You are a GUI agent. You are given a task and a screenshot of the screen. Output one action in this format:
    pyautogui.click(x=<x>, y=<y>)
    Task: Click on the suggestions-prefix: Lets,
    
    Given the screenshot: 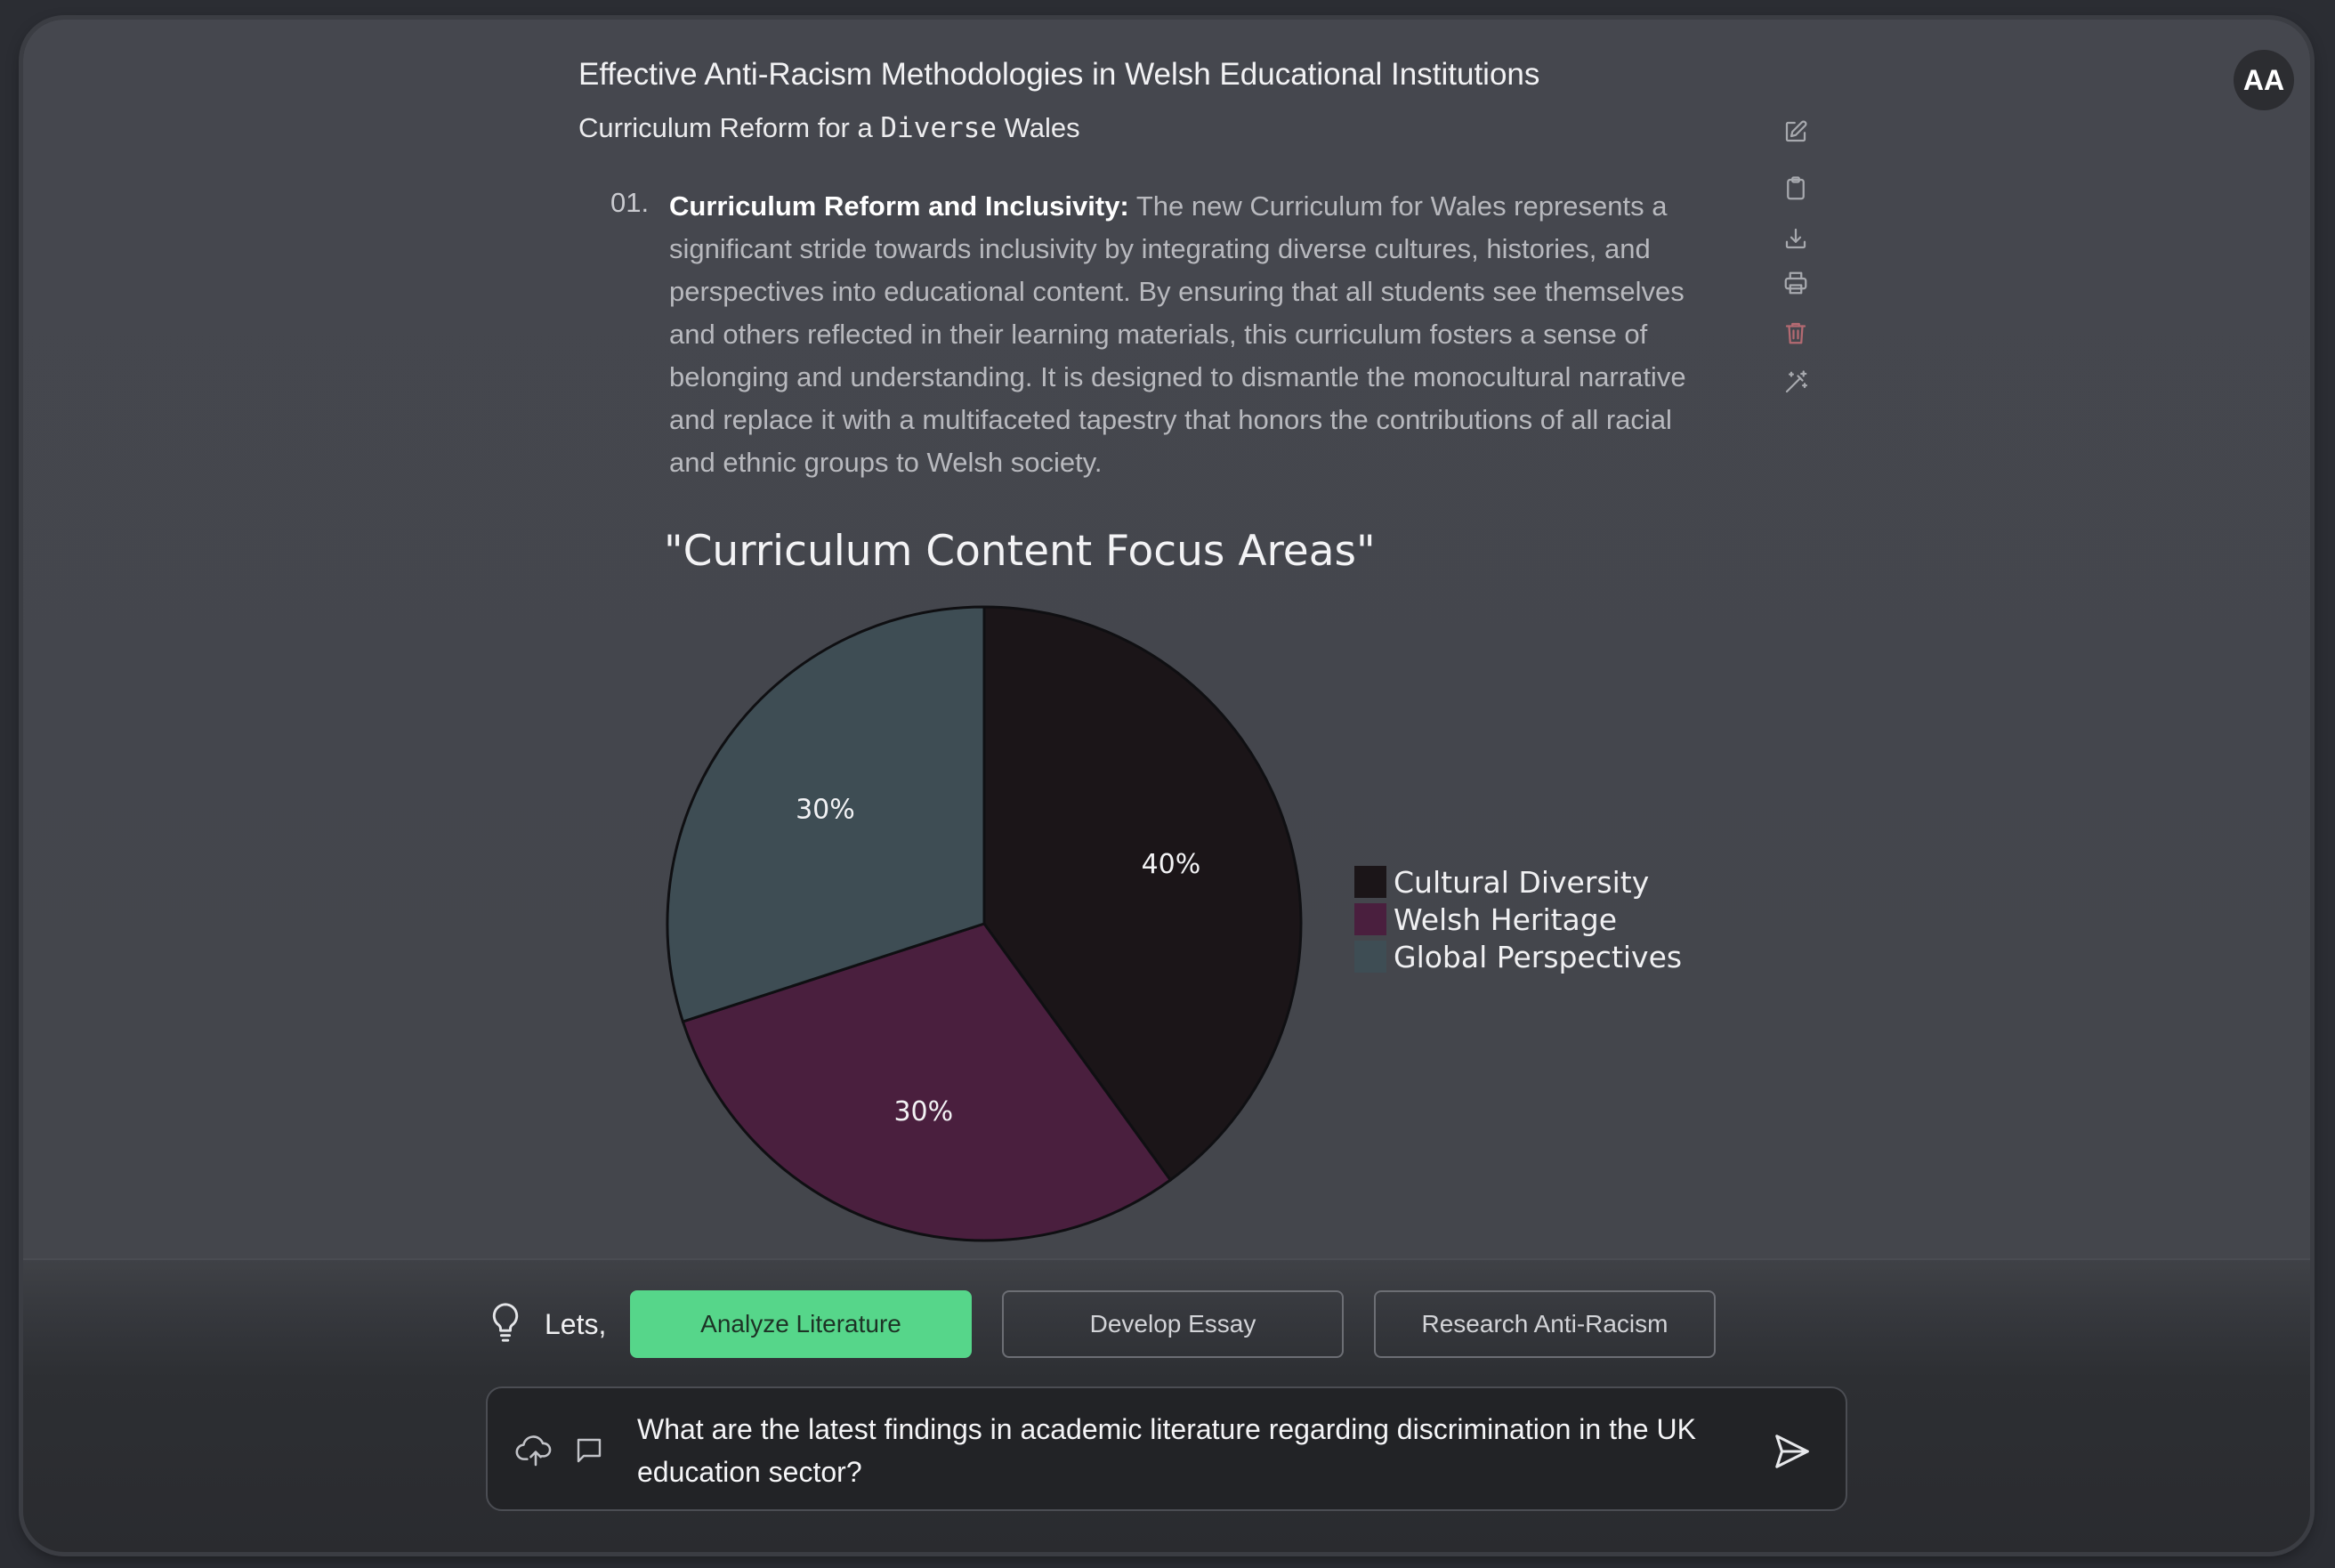 What is the action you would take?
    pyautogui.click(x=576, y=1324)
    